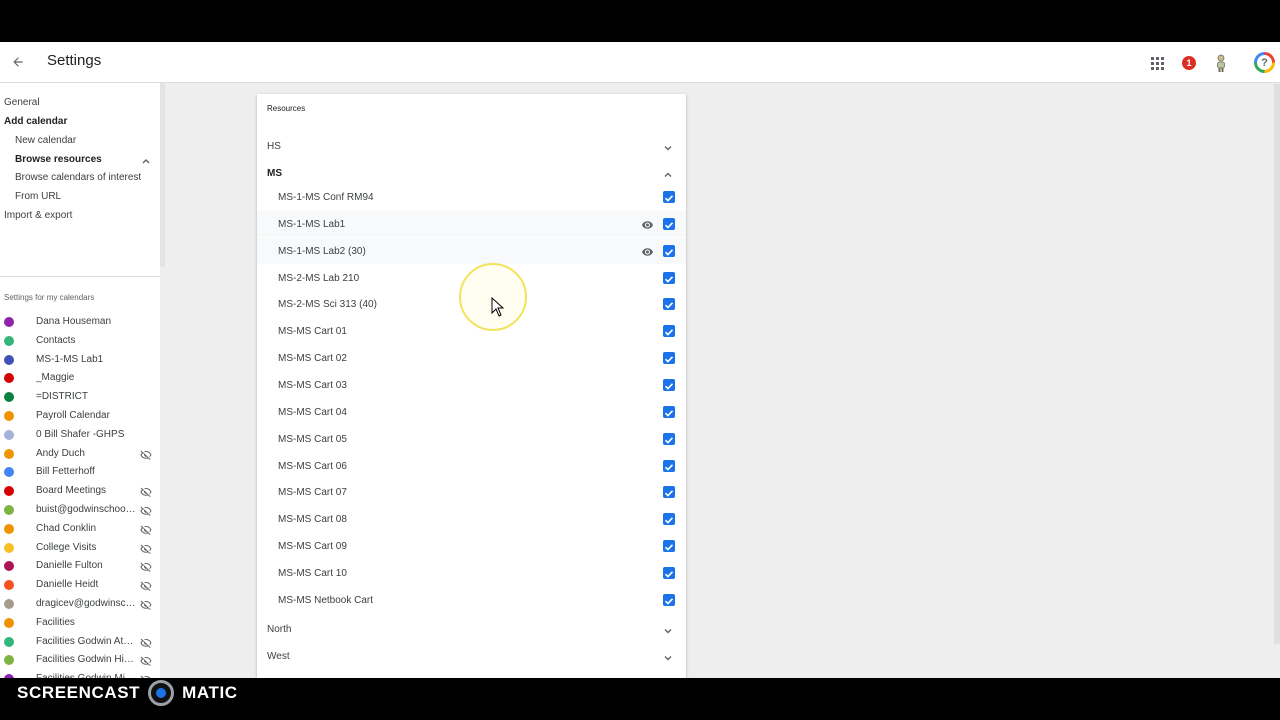  Describe the element at coordinates (1277, 364) in the screenshot. I see `page-scrollbar` at that location.